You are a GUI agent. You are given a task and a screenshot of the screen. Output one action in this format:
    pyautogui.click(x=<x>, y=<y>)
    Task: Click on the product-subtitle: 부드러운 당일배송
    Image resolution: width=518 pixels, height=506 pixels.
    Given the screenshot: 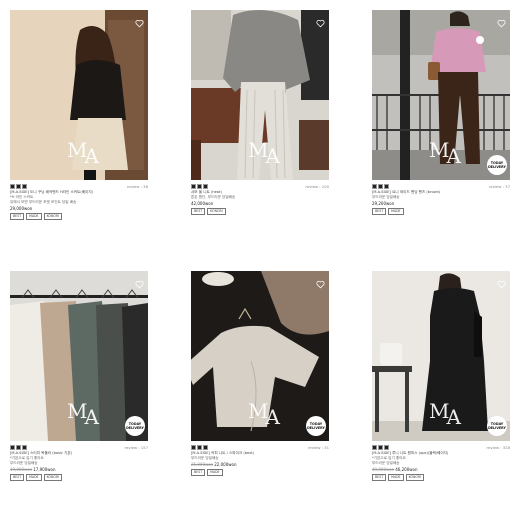 What is the action you would take?
    pyautogui.click(x=205, y=458)
    